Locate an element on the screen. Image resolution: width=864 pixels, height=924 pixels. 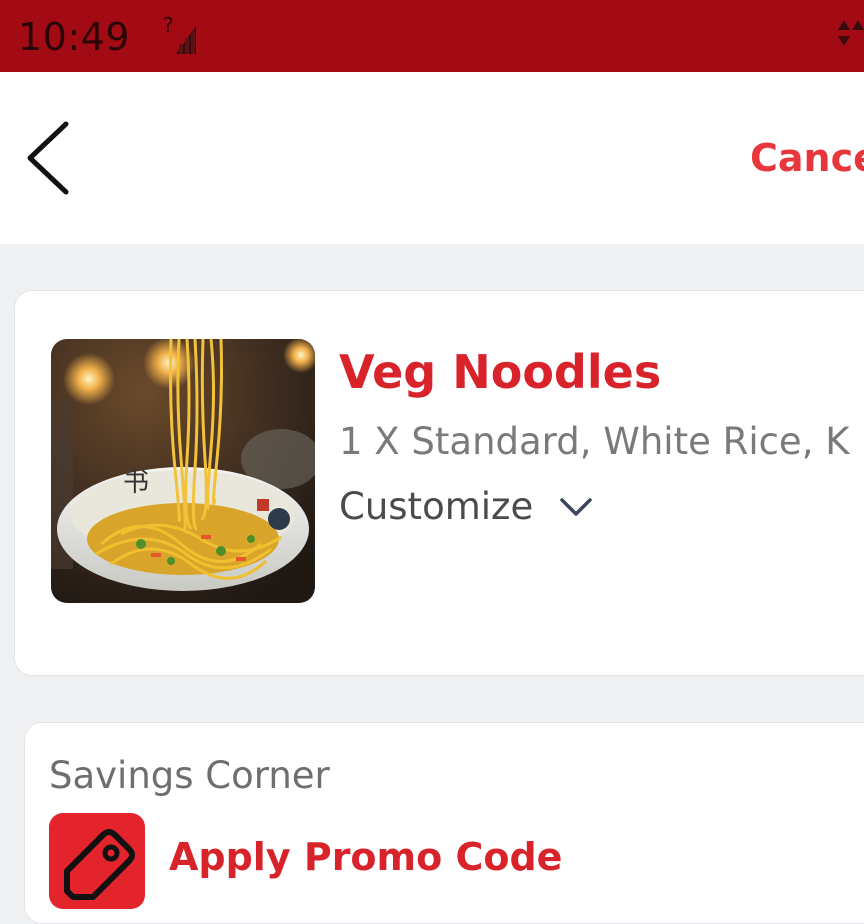
back-button is located at coordinates (50, 158).